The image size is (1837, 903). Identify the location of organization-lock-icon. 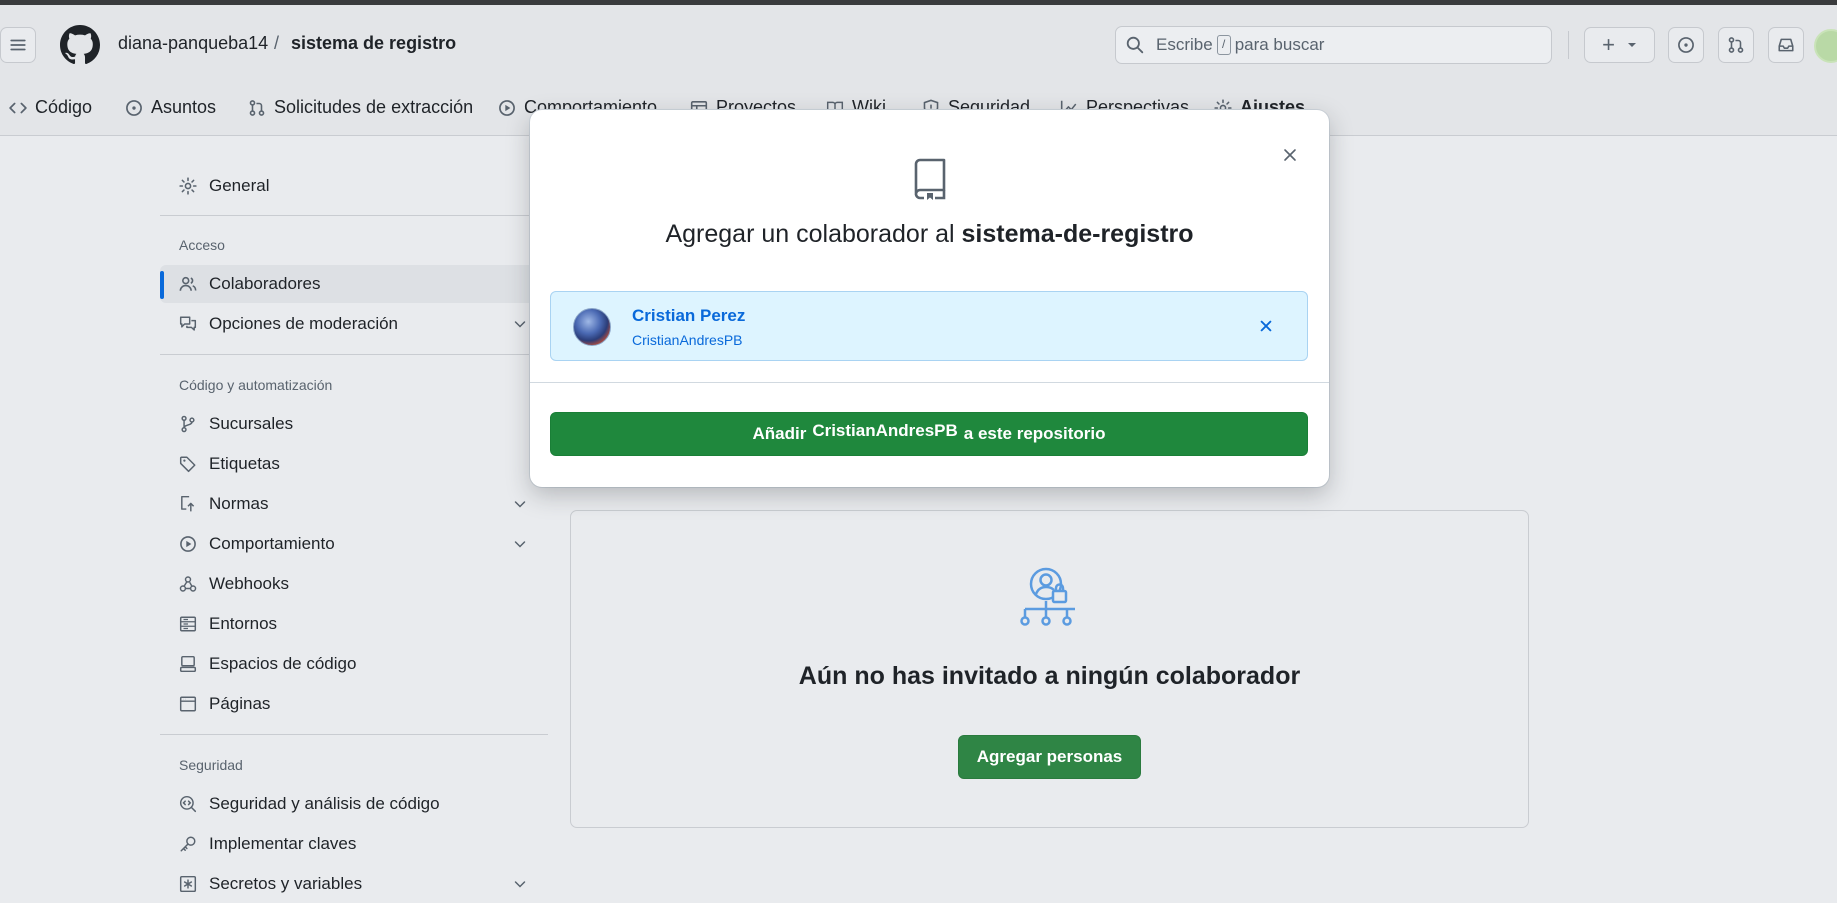
(1047, 596).